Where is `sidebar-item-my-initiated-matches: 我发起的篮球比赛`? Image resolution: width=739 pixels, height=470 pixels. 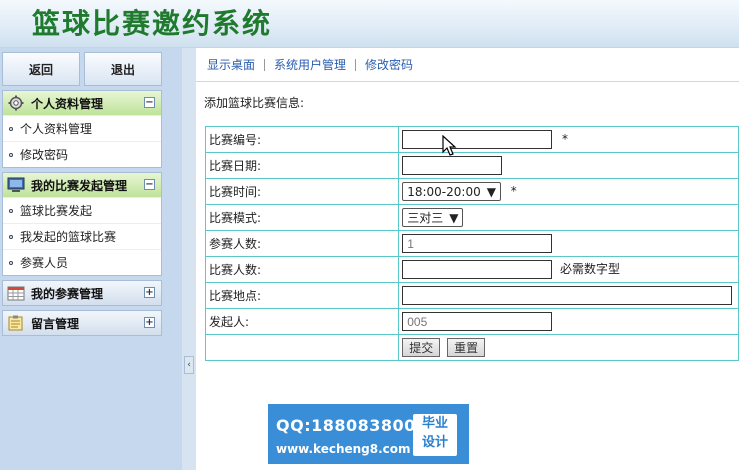
sidebar-item-my-initiated-matches: 我发起的篮球比赛 is located at coordinates (82, 236).